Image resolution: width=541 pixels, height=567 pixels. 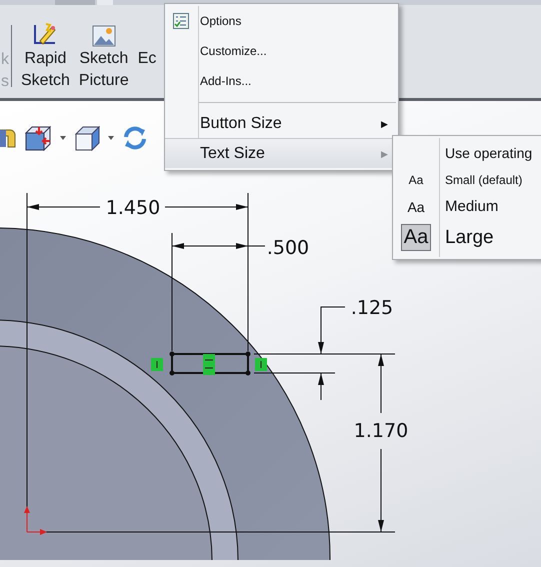 What do you see at coordinates (281, 21) in the screenshot?
I see `menu-item: Options` at bounding box center [281, 21].